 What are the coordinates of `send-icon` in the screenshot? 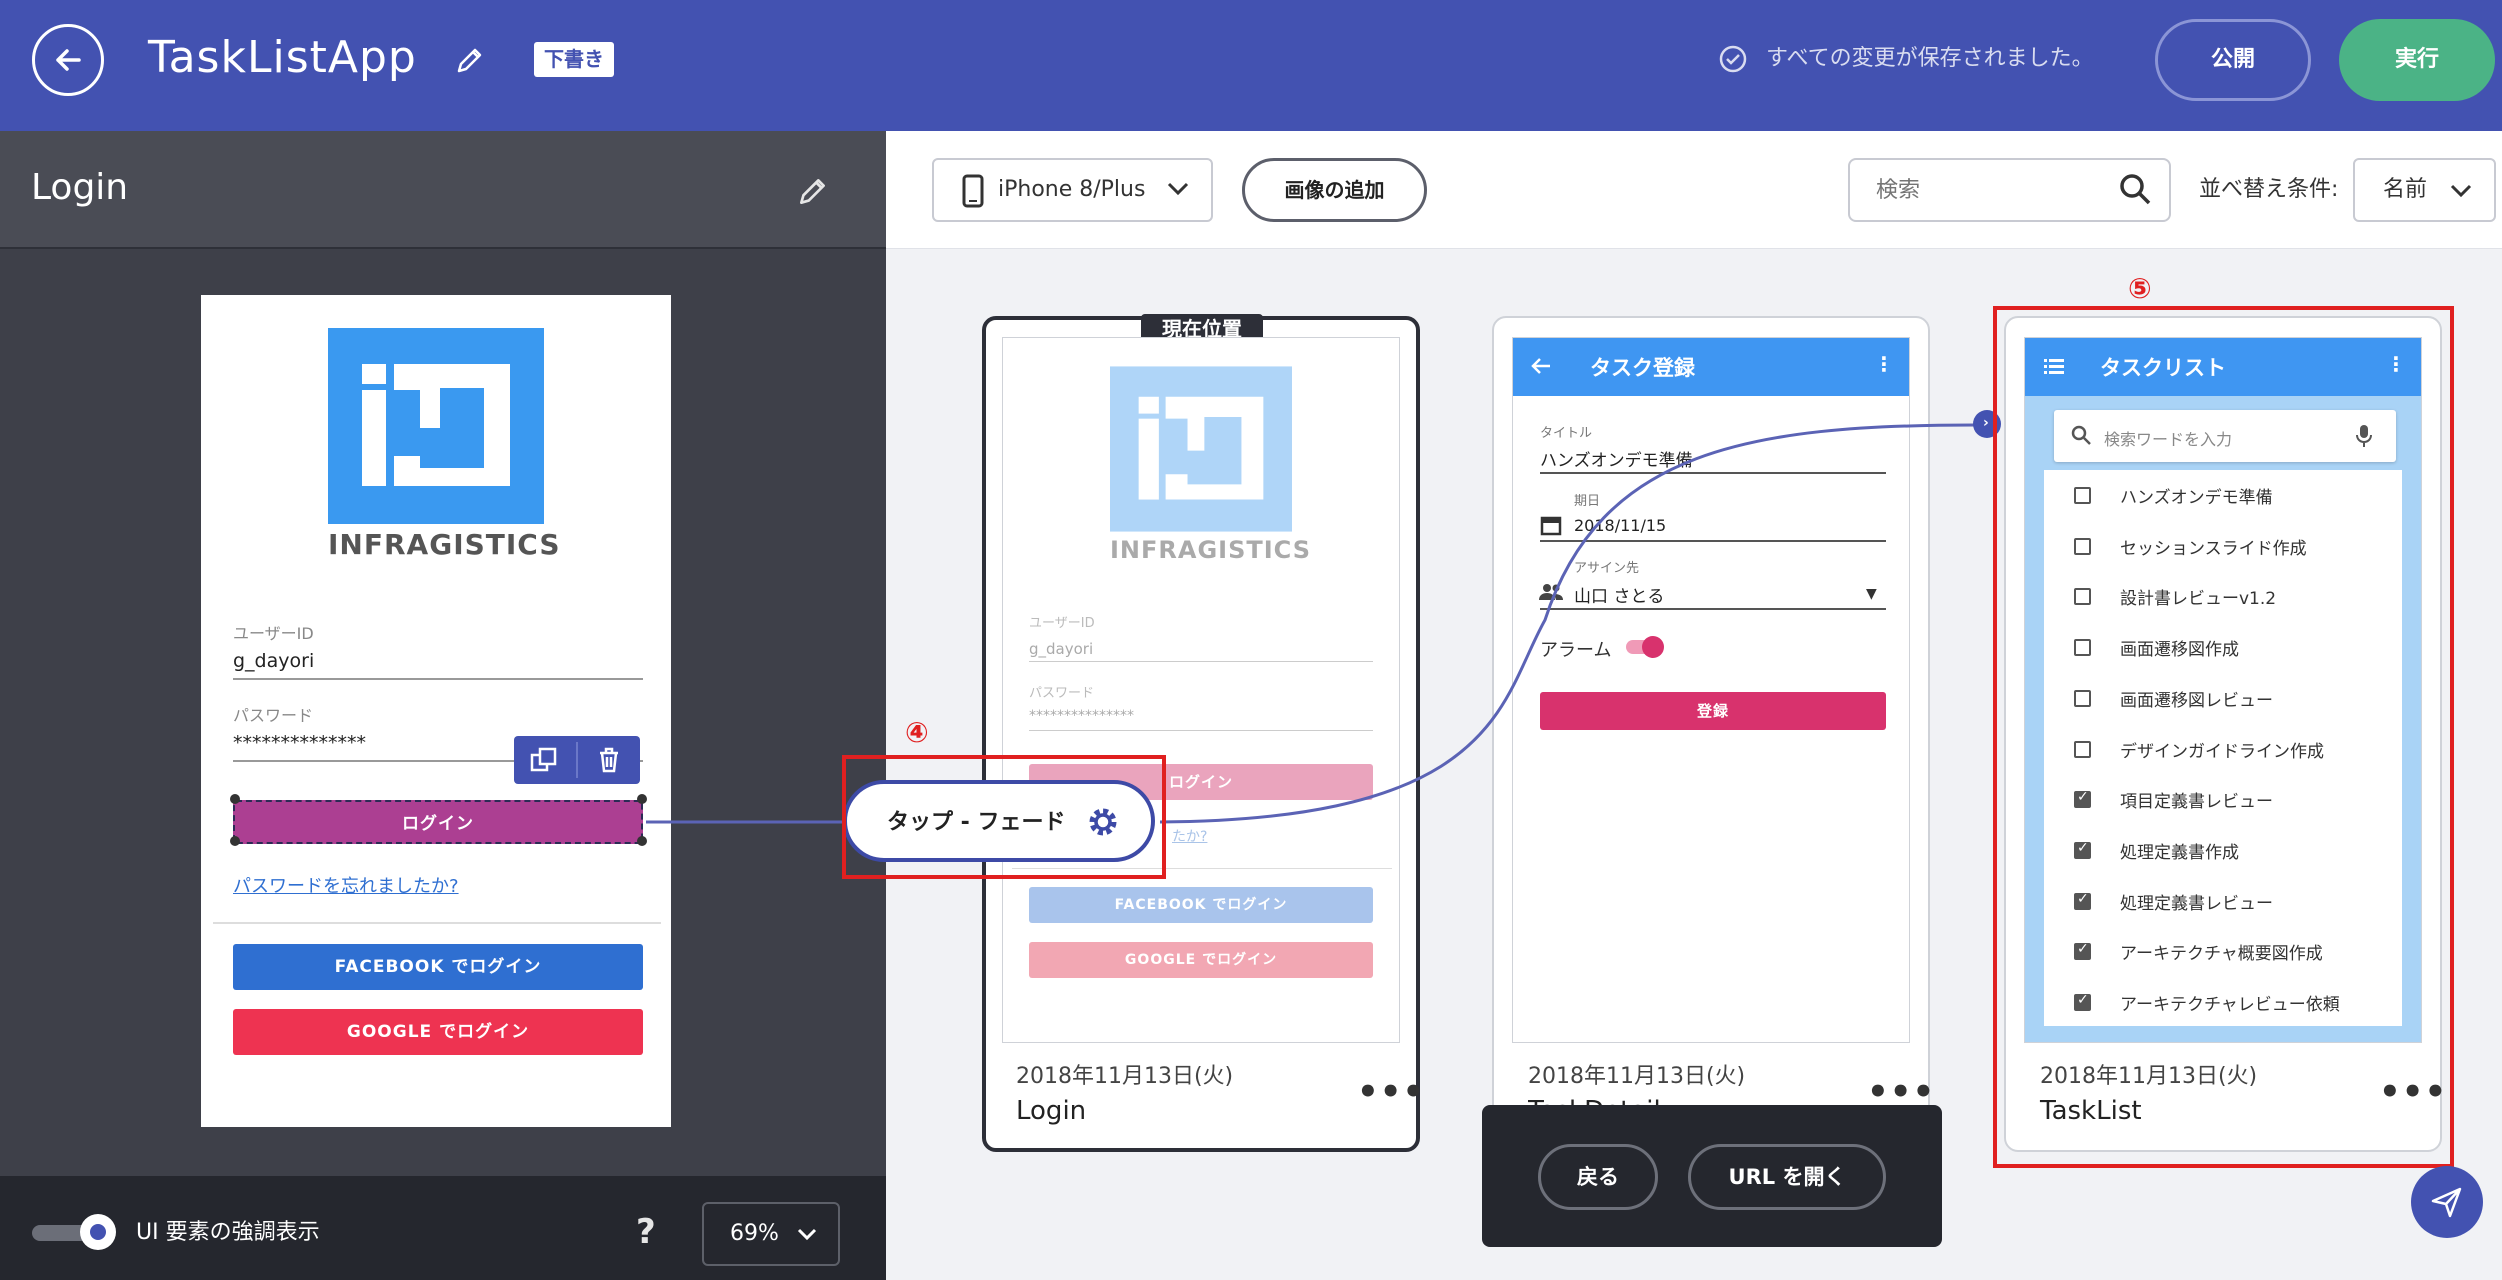 It's located at (2446, 1202).